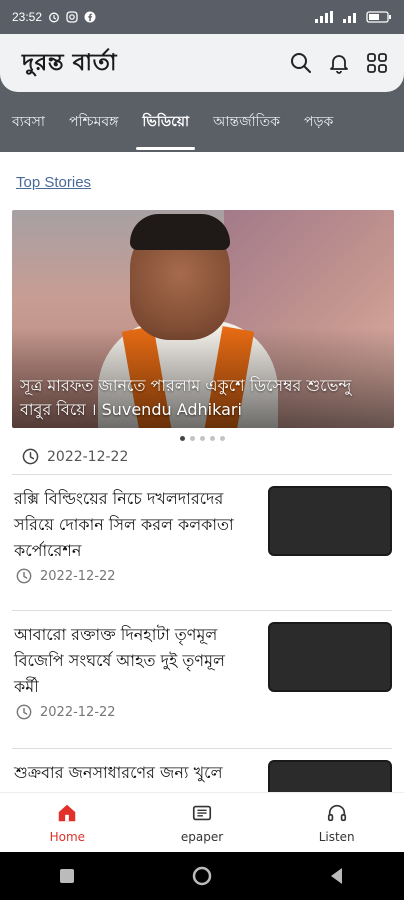 This screenshot has width=404, height=900. What do you see at coordinates (336, 836) in the screenshot?
I see `nav-listen-label: Listen` at bounding box center [336, 836].